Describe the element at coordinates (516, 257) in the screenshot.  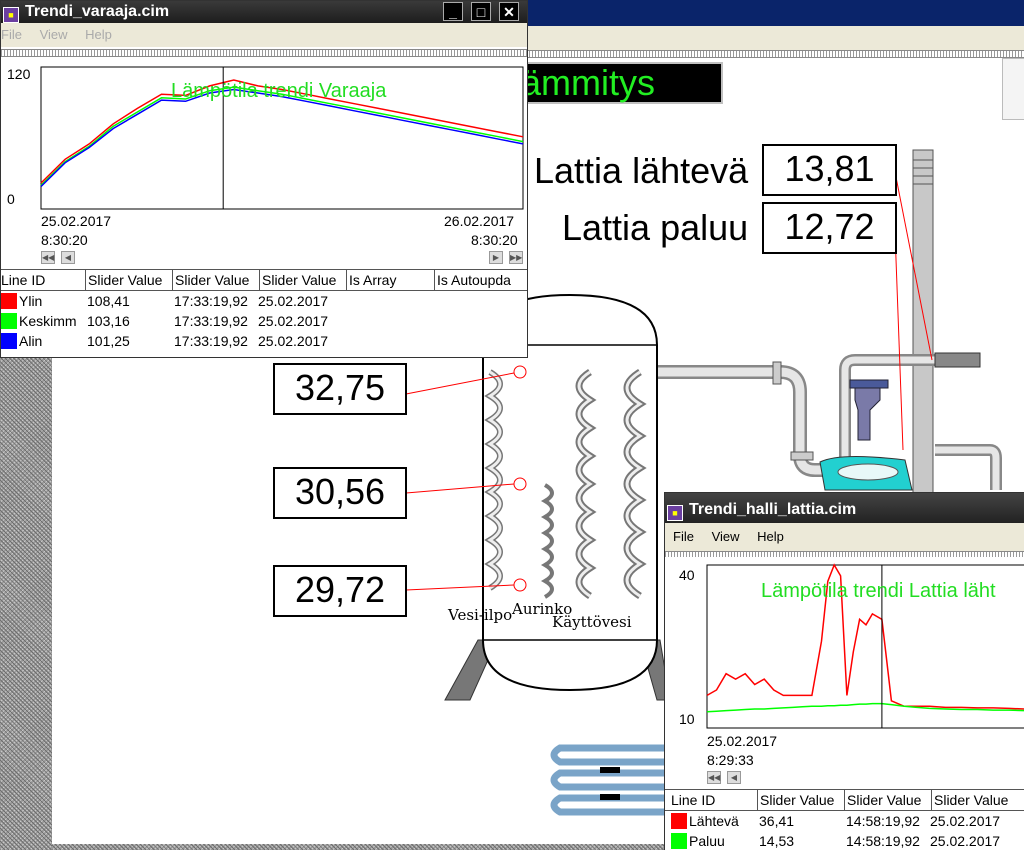
I see `scroll-last-button: ▶▶` at that location.